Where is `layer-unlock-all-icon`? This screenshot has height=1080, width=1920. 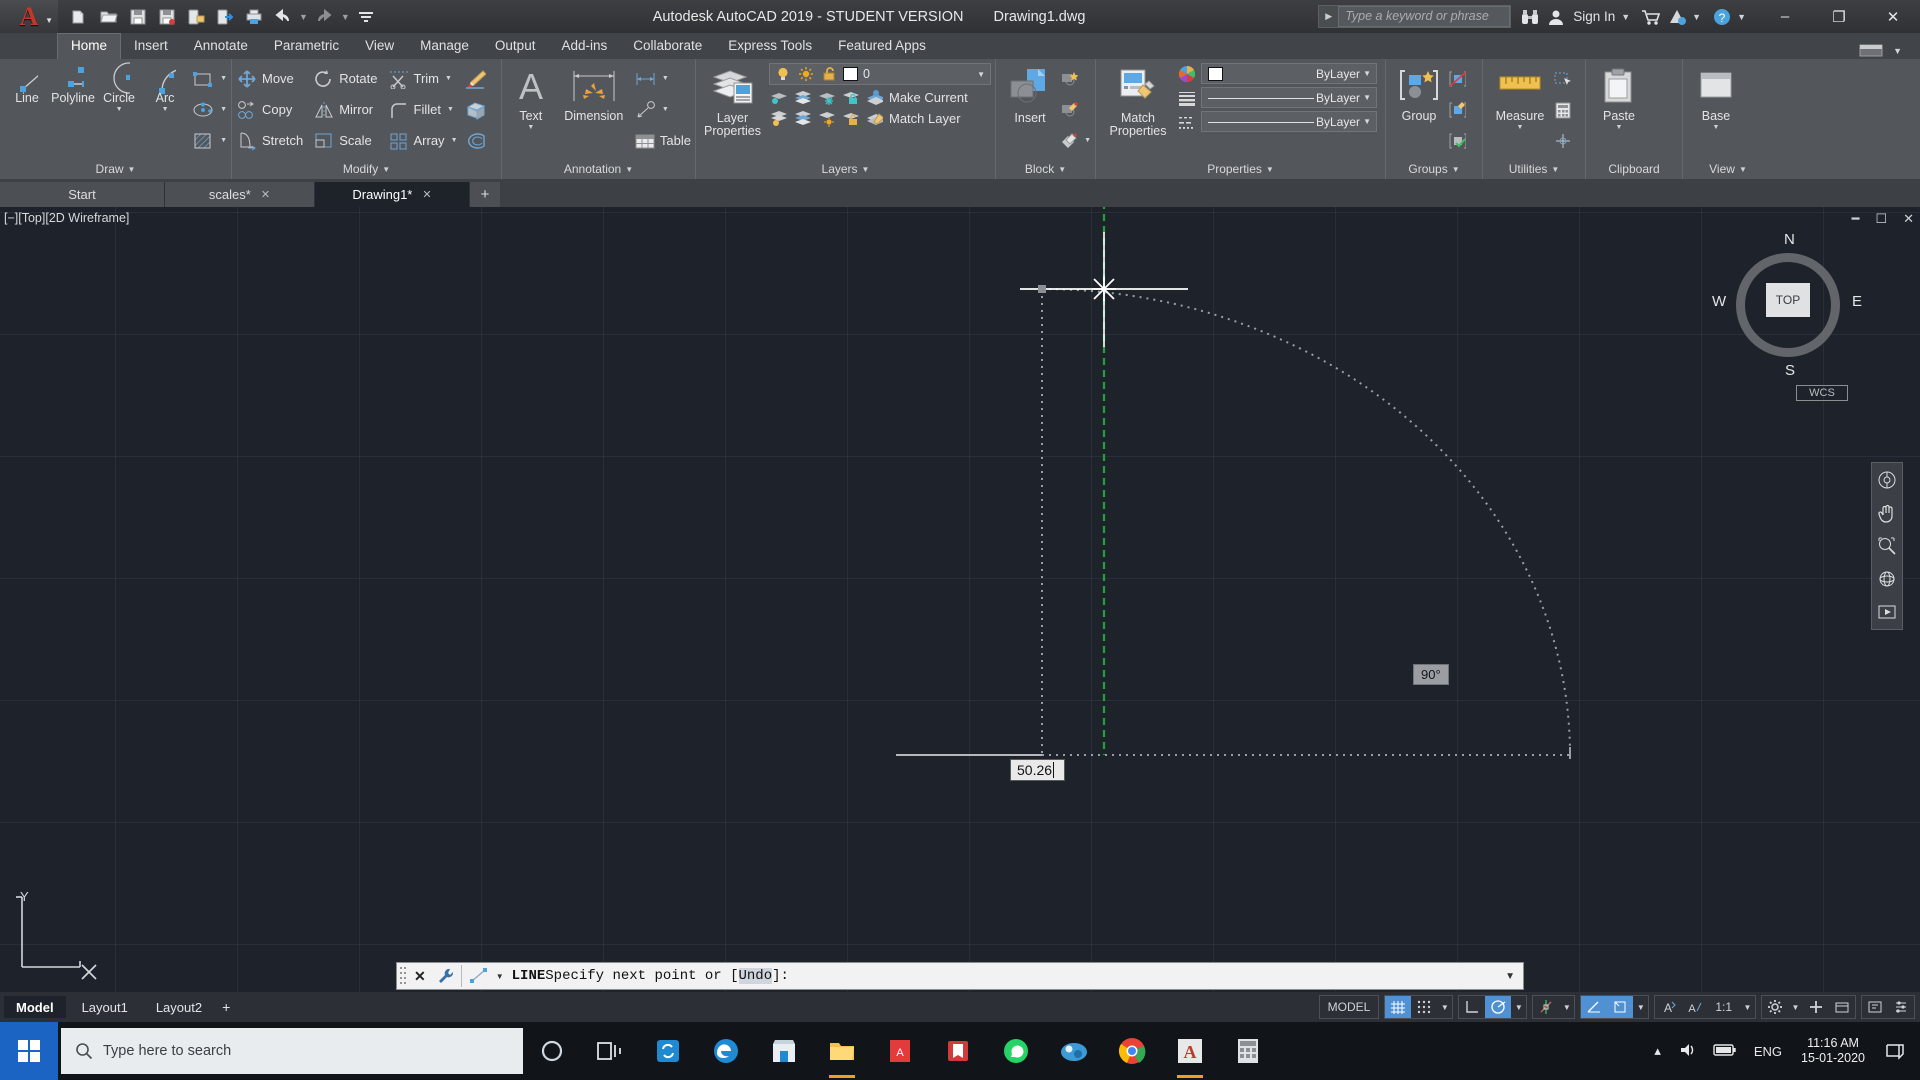 layer-unlock-all-icon is located at coordinates (850, 118).